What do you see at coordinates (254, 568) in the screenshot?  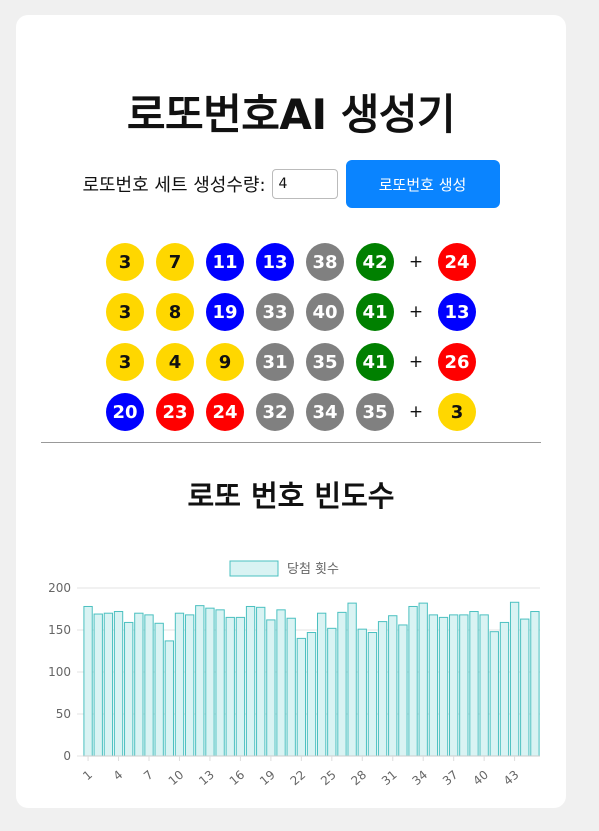 I see `legend-swatch` at bounding box center [254, 568].